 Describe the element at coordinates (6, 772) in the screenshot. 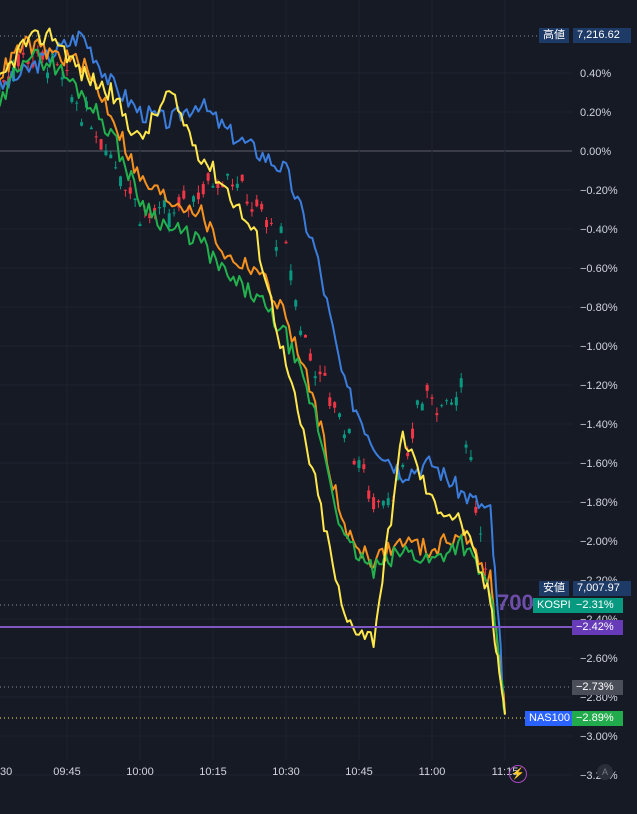

I see `x-tick-label: 30` at that location.